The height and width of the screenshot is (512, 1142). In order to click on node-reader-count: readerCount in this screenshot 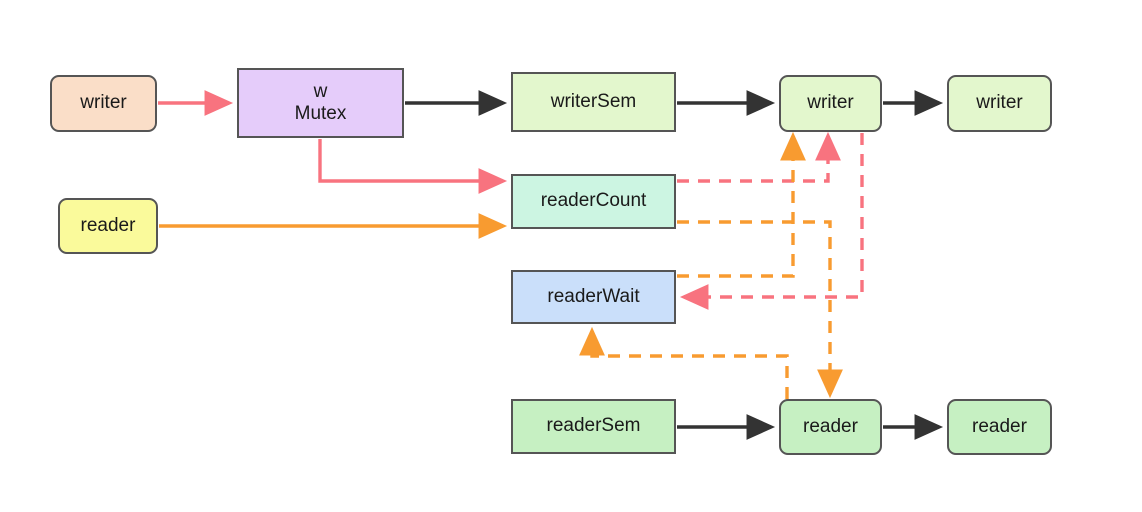, I will do `click(593, 201)`.